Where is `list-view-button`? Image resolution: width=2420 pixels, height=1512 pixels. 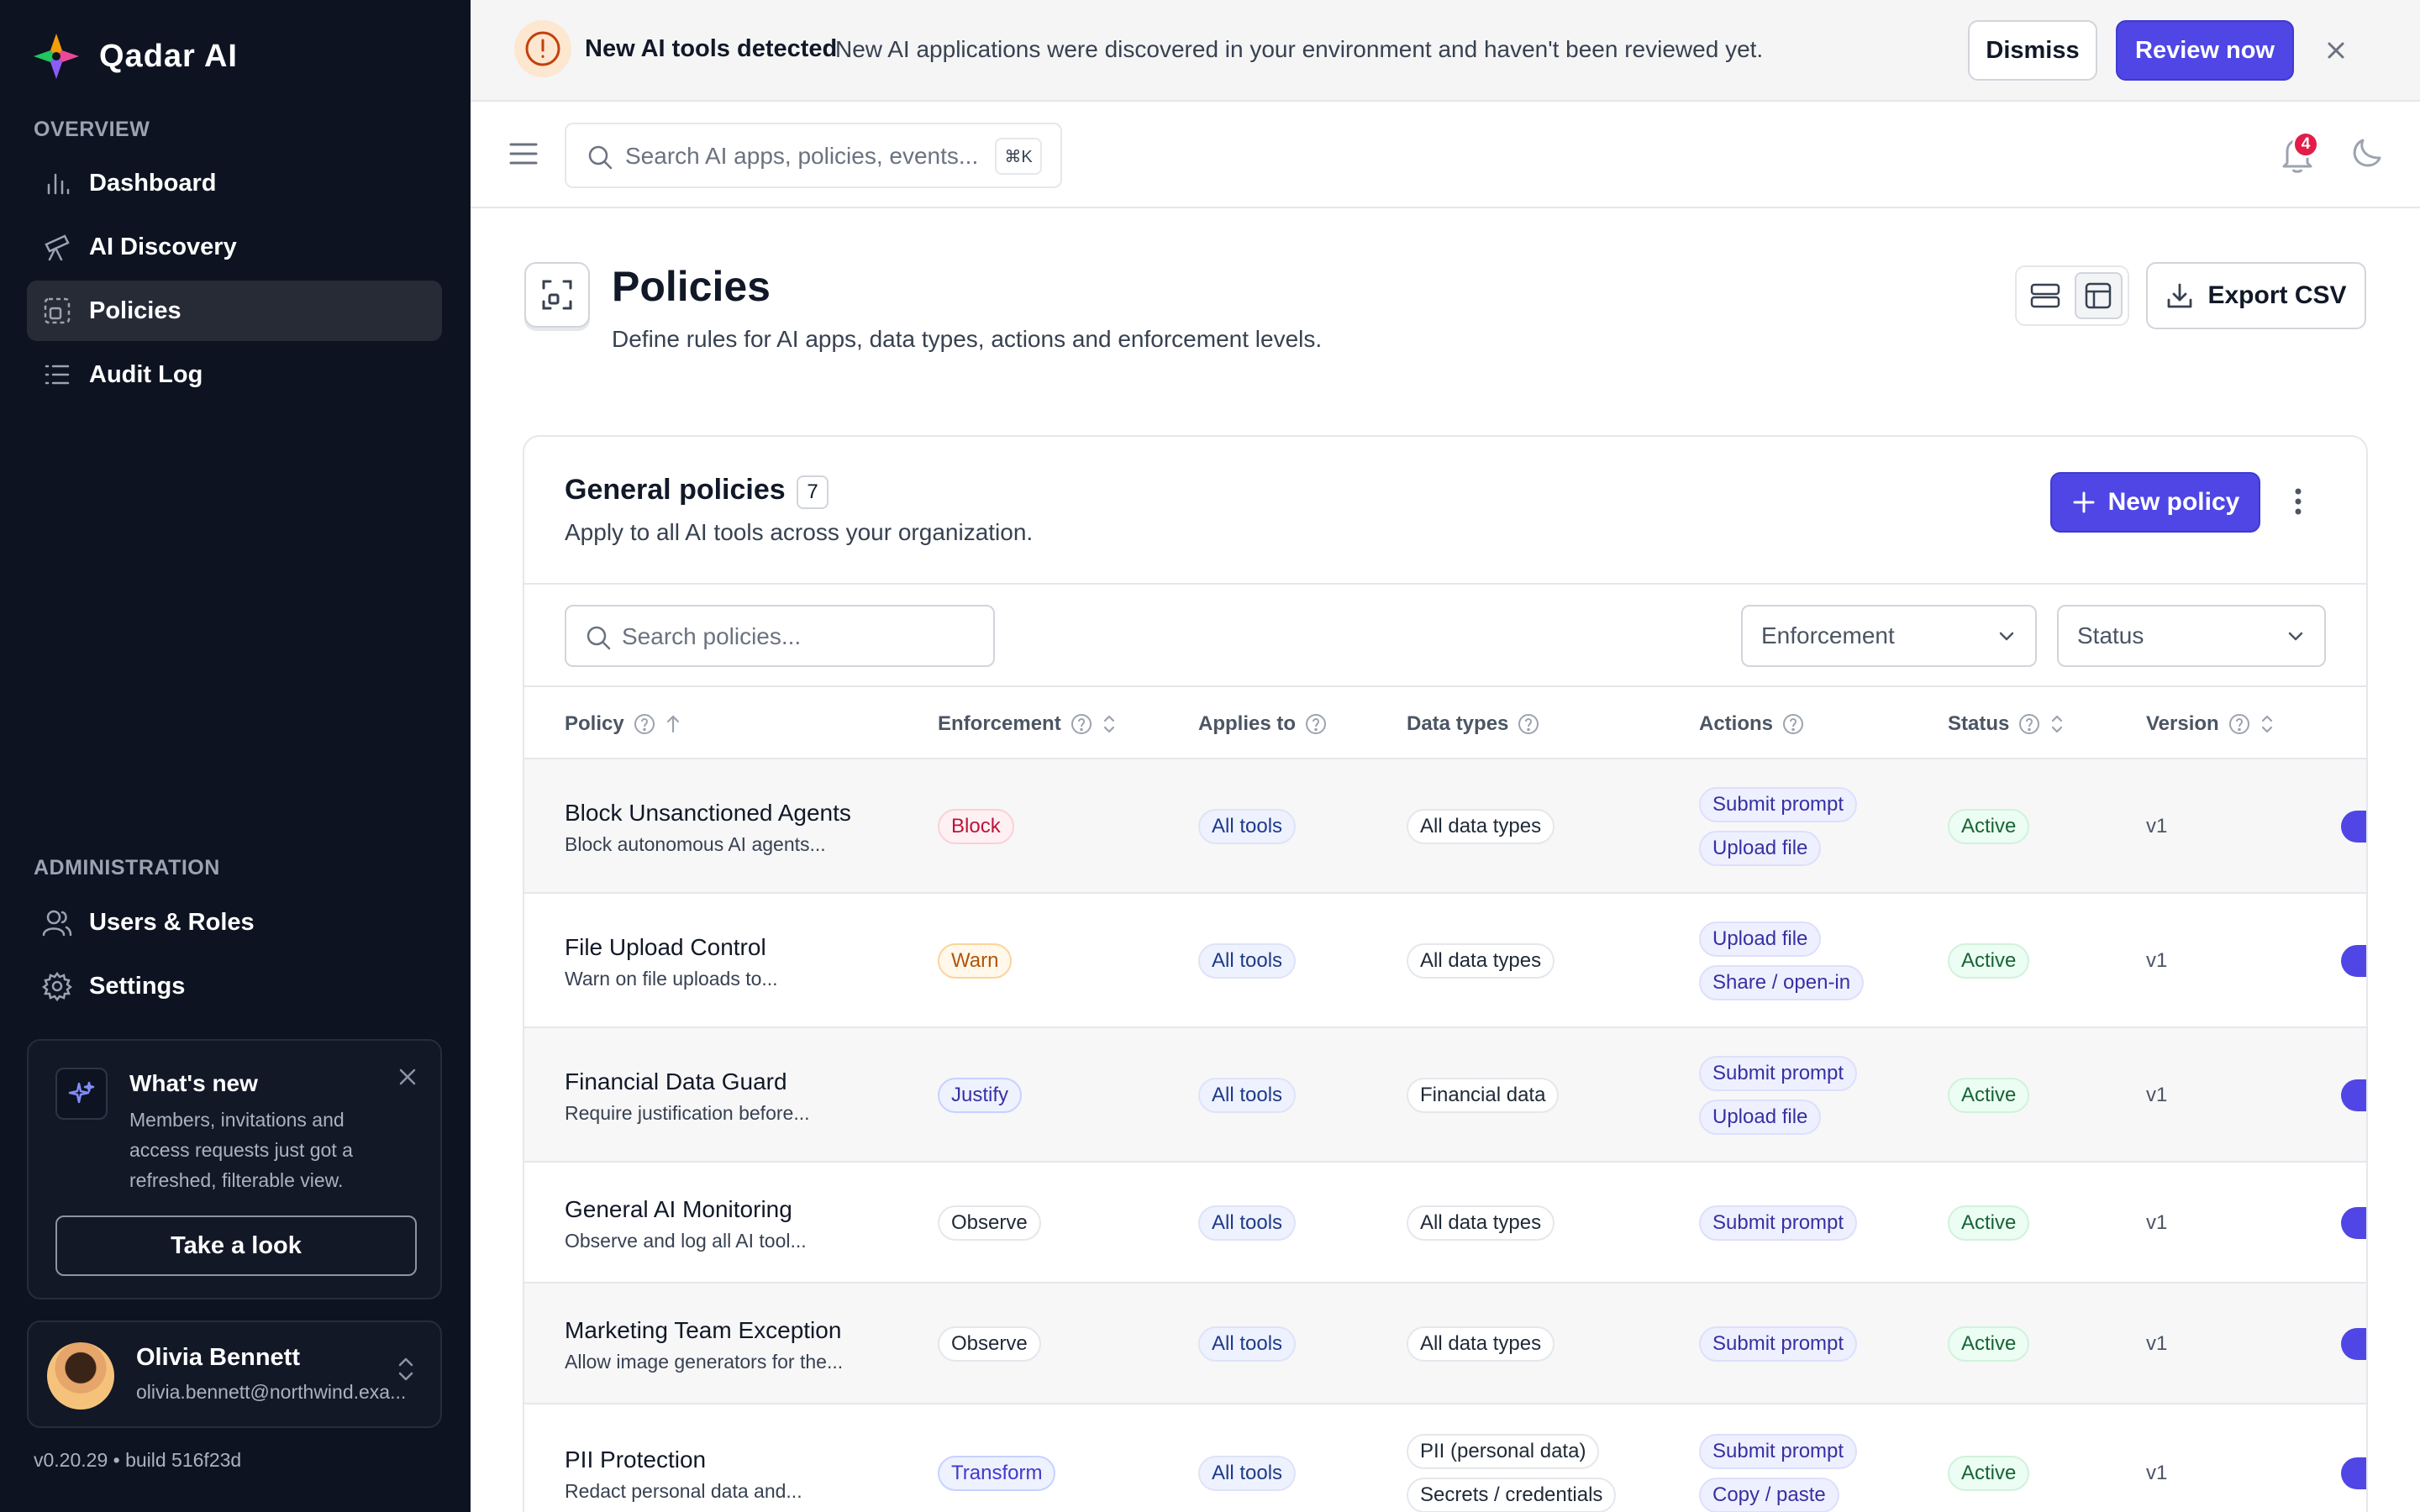 list-view-button is located at coordinates (2046, 295).